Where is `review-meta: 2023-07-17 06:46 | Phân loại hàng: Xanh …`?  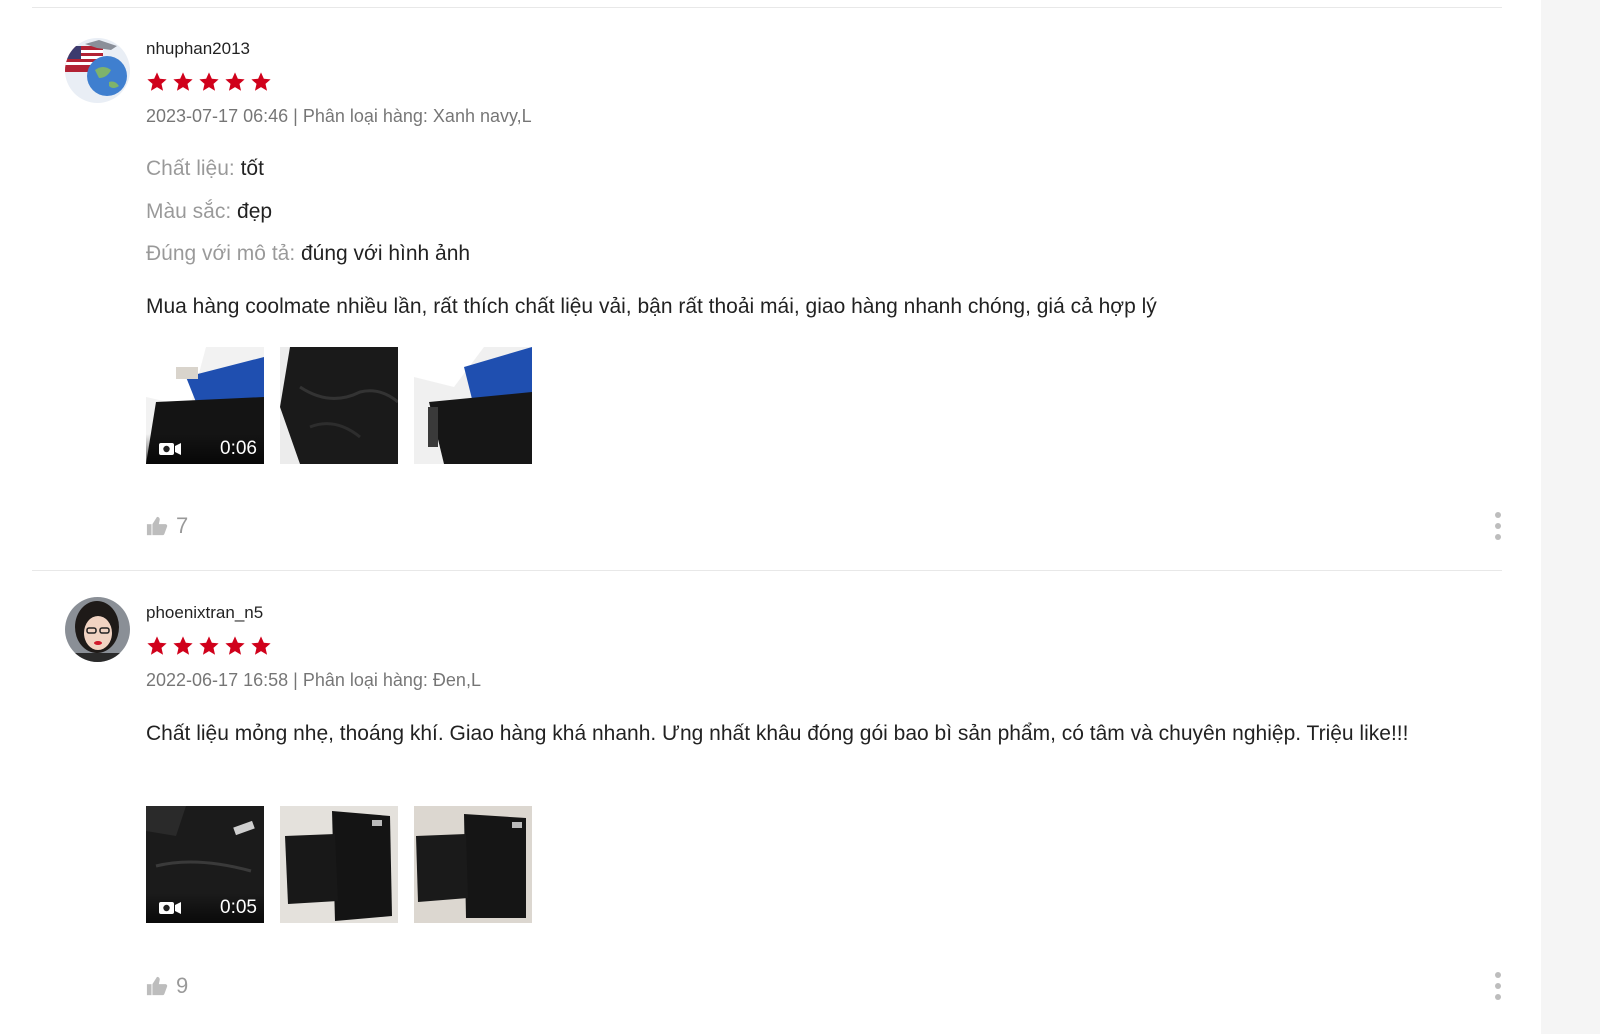 review-meta: 2023-07-17 06:46 | Phân loại hàng: Xanh … is located at coordinates (339, 116).